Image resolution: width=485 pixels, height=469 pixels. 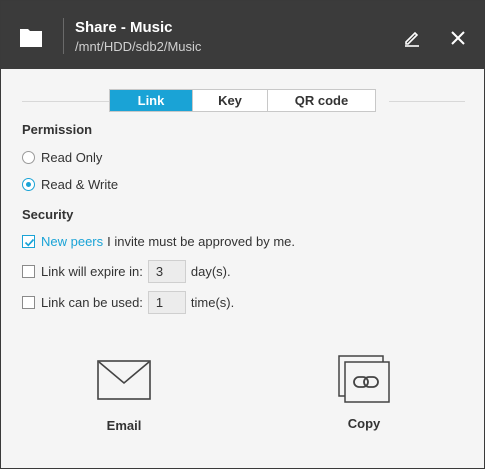 I want to click on new-peers-link: New peers, so click(x=72, y=241).